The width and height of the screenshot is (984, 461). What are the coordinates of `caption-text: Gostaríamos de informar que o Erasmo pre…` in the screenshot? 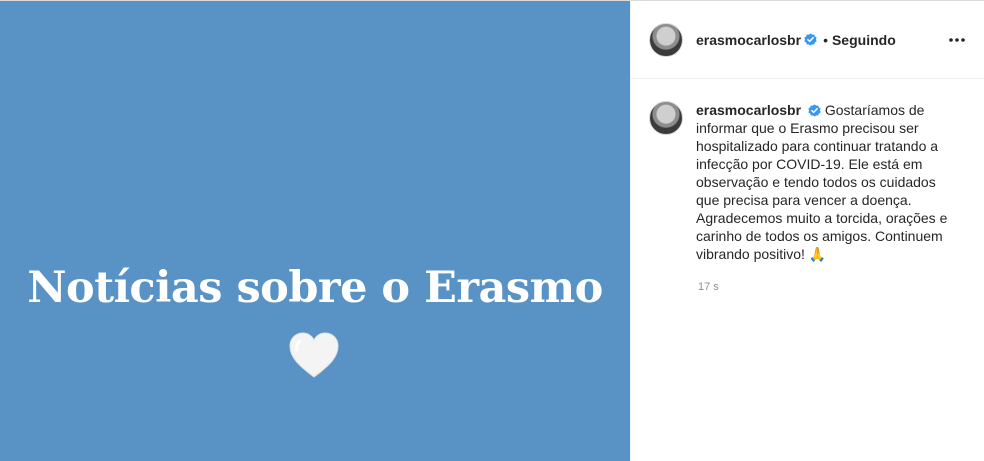 It's located at (822, 182).